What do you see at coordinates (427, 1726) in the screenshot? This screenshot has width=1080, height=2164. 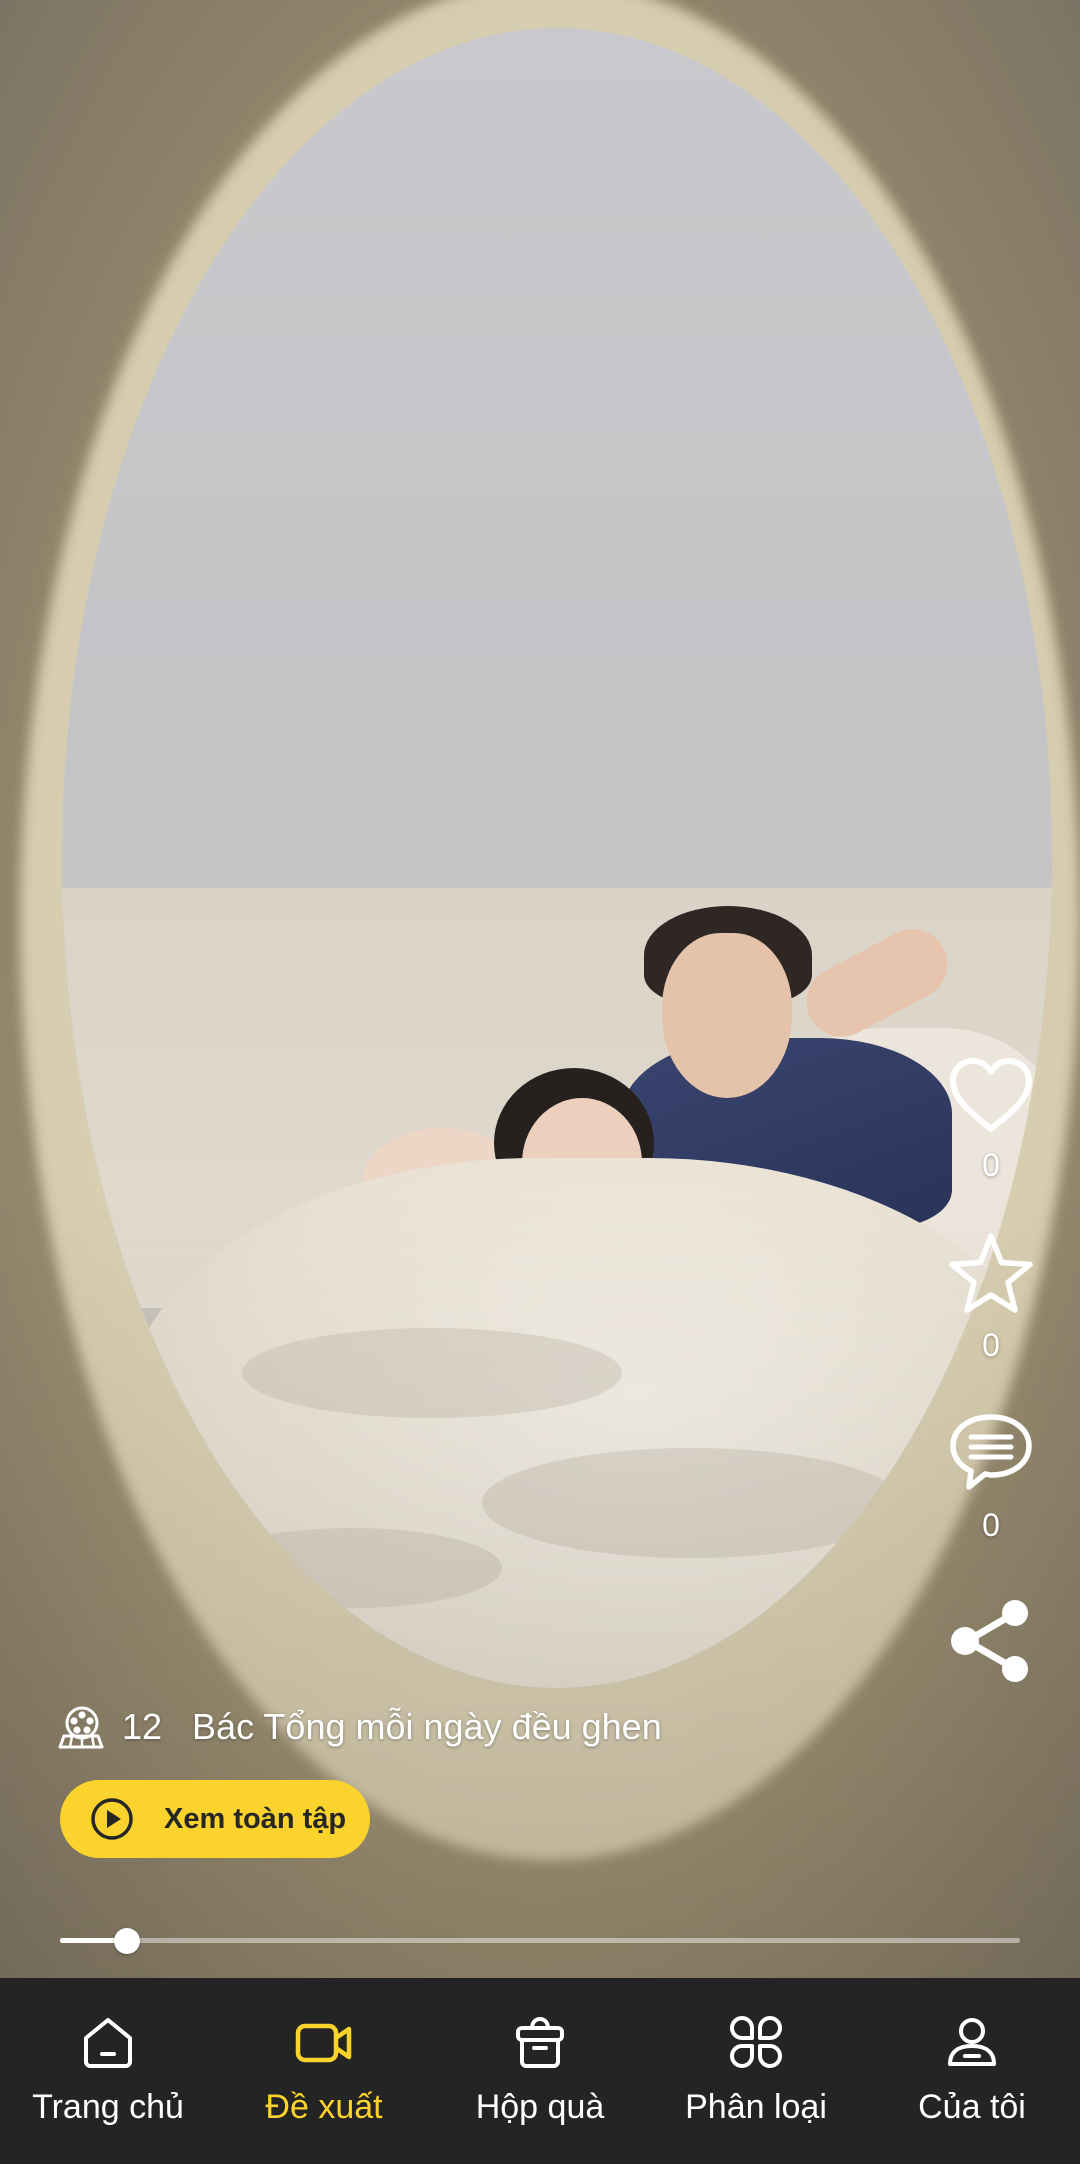 I see `series-title: Bác Tổng mỗi ngày đều ghen` at bounding box center [427, 1726].